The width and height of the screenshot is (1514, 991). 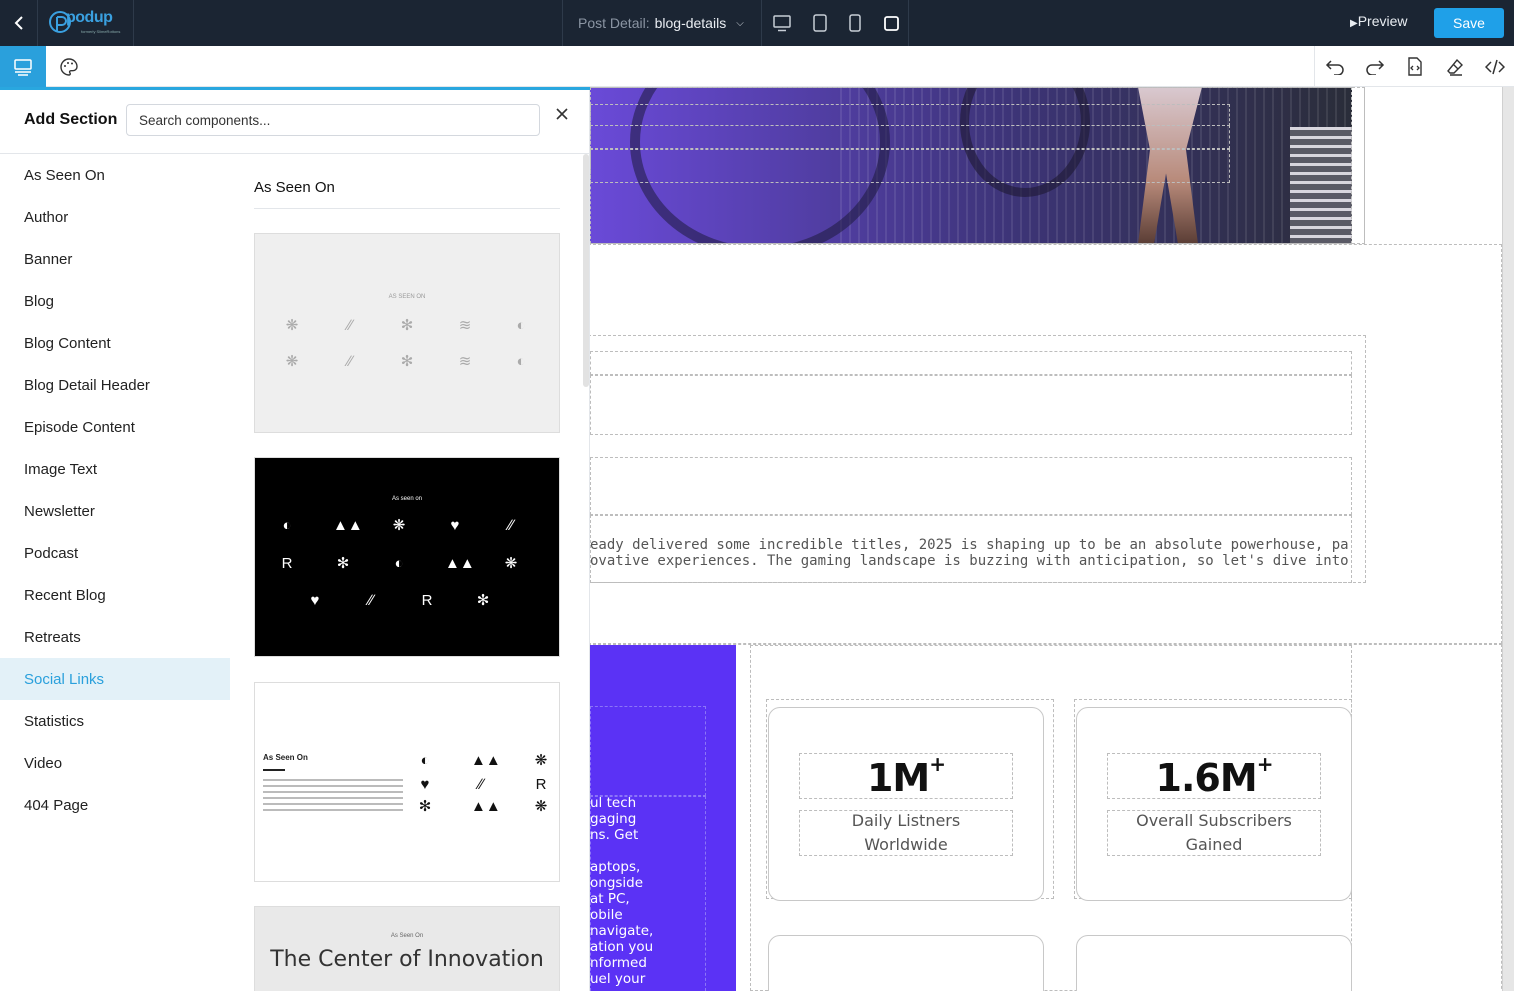 What do you see at coordinates (586, 270) in the screenshot?
I see `panel-scrollbar` at bounding box center [586, 270].